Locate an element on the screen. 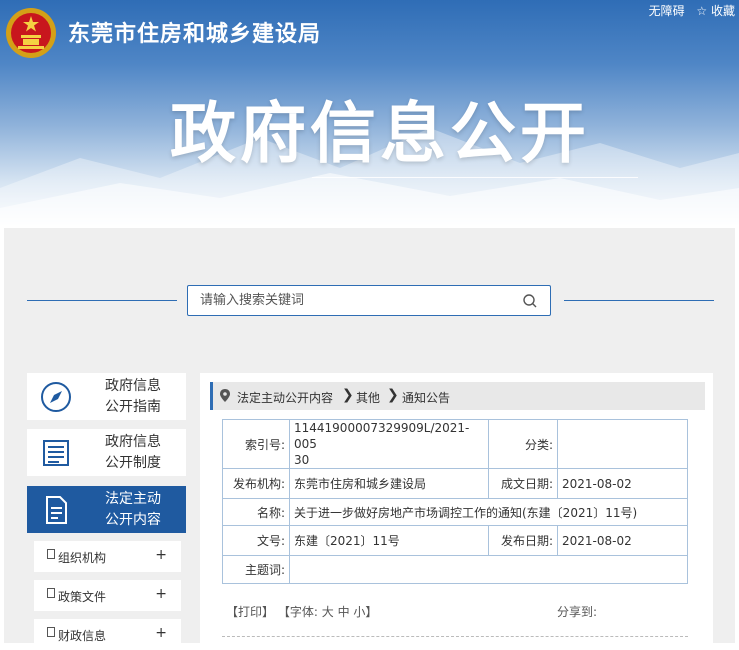 The width and height of the screenshot is (739, 650). article-tools: 【打印】 【字体: 大 中 小】 is located at coordinates (301, 611).